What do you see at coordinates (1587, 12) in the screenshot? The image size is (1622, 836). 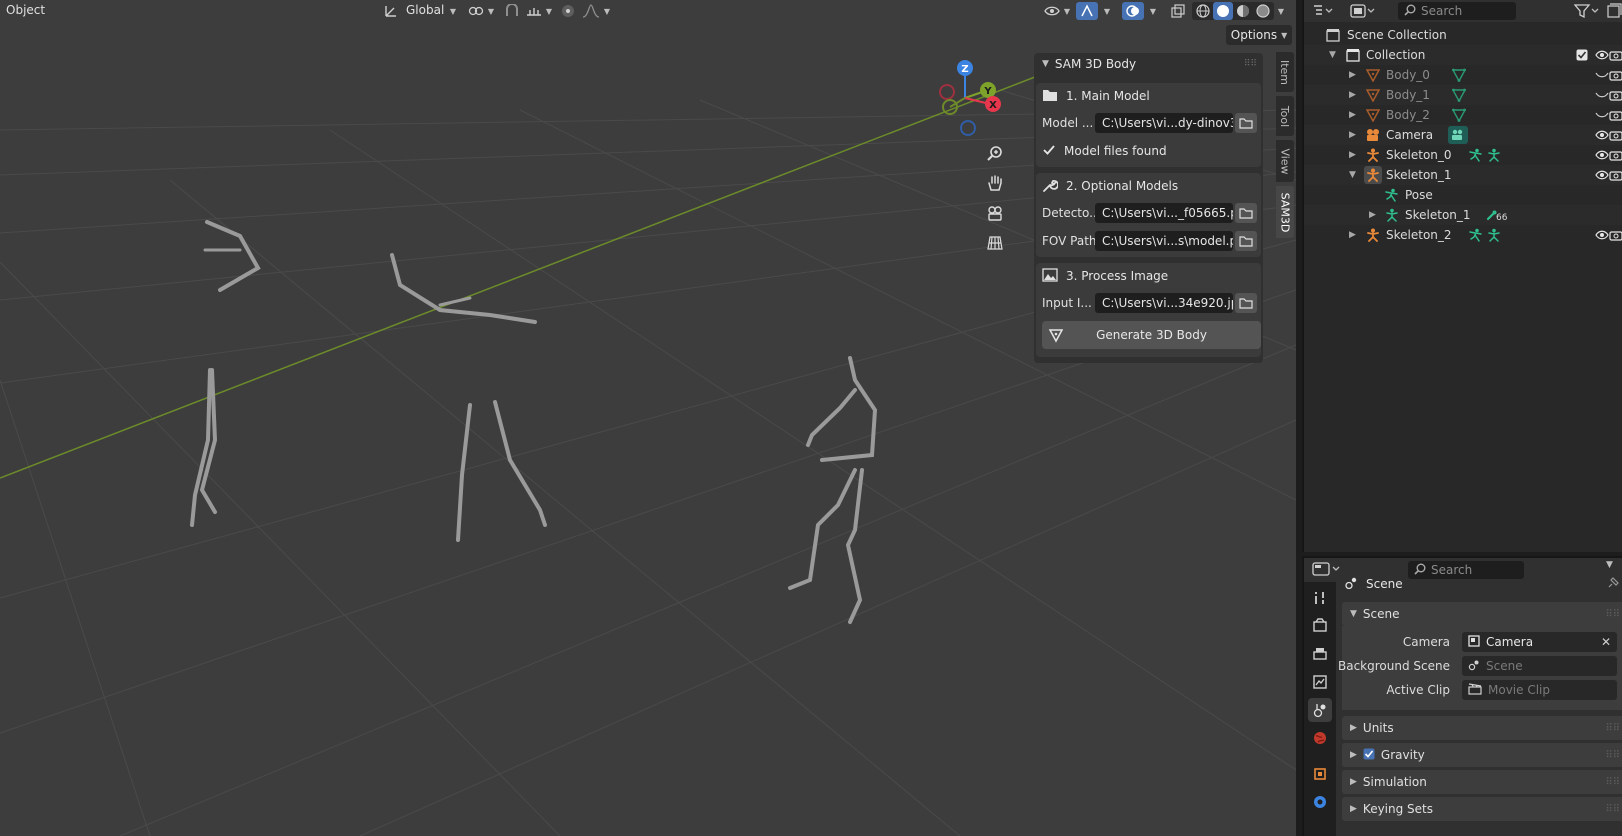 I see `filter-icon` at bounding box center [1587, 12].